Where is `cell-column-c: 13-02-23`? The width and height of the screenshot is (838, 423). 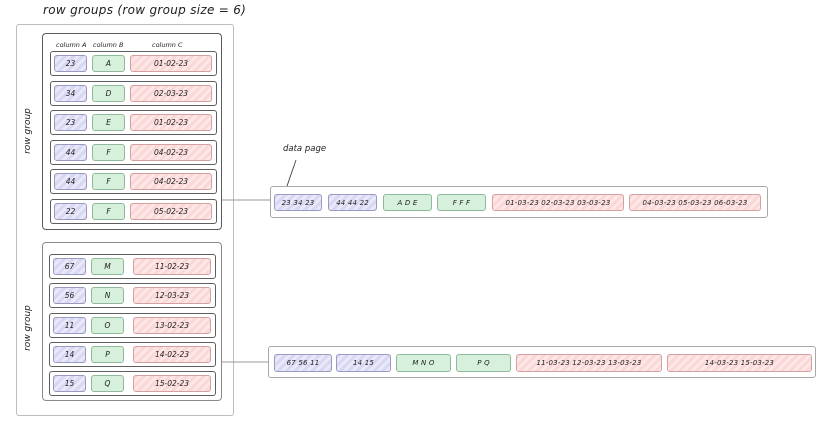
cell-column-c: 13-02-23 is located at coordinates (172, 325).